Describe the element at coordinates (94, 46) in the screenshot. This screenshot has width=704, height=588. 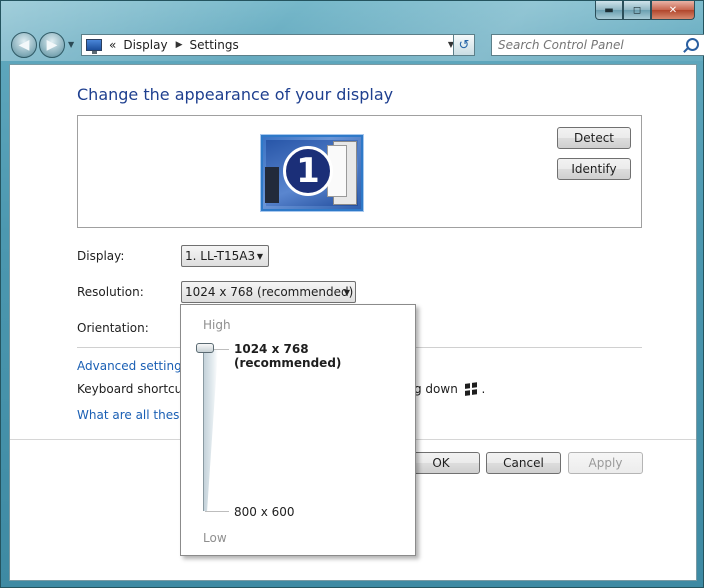
I see `display-monitor-icon` at that location.